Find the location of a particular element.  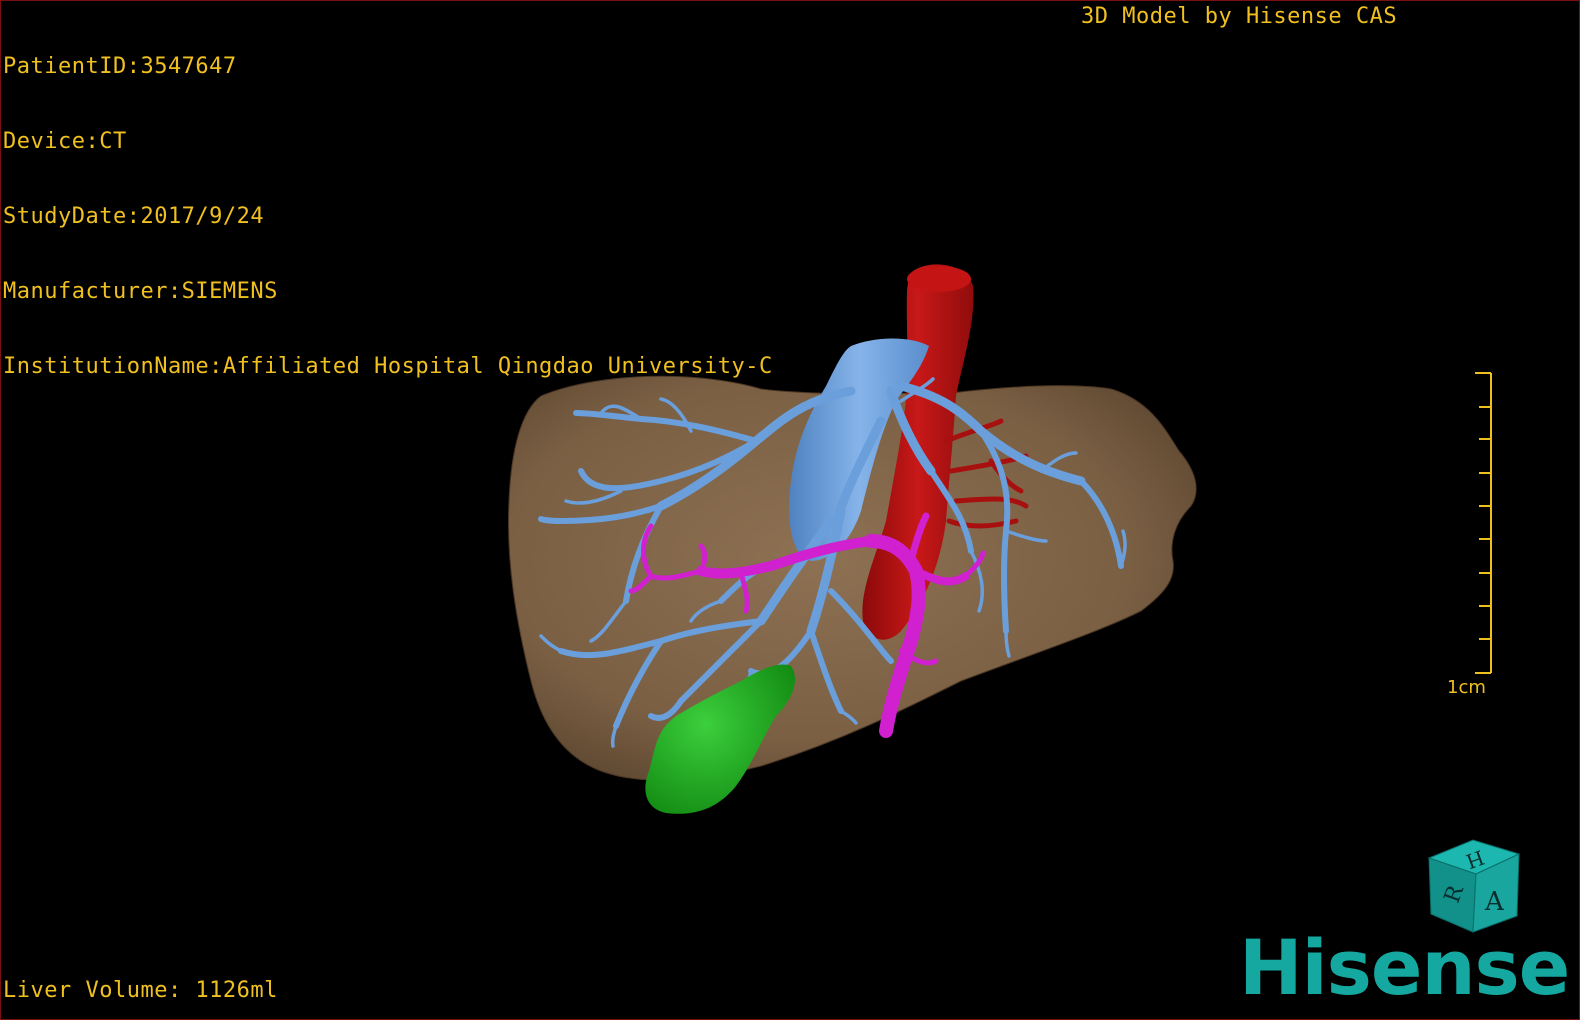

scale-bar is located at coordinates (1483, 523).